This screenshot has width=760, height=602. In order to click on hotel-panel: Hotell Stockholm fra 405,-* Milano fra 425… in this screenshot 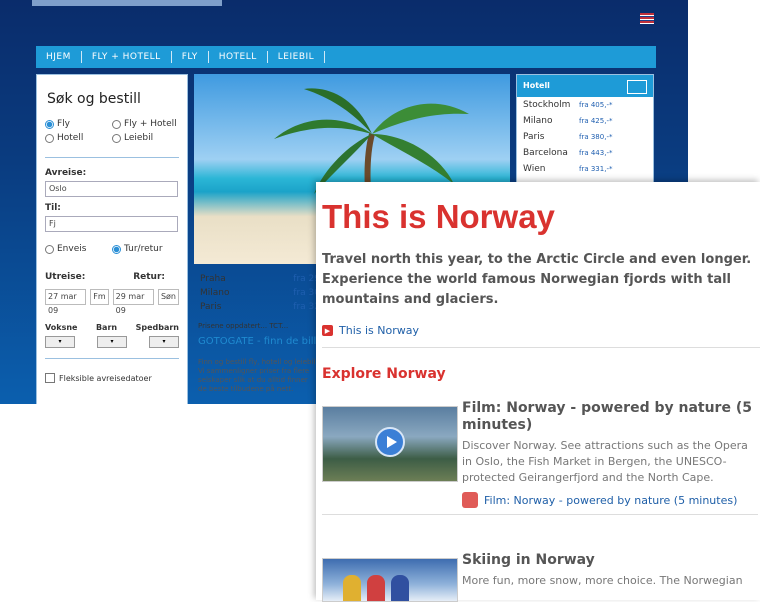, I will do `click(585, 129)`.